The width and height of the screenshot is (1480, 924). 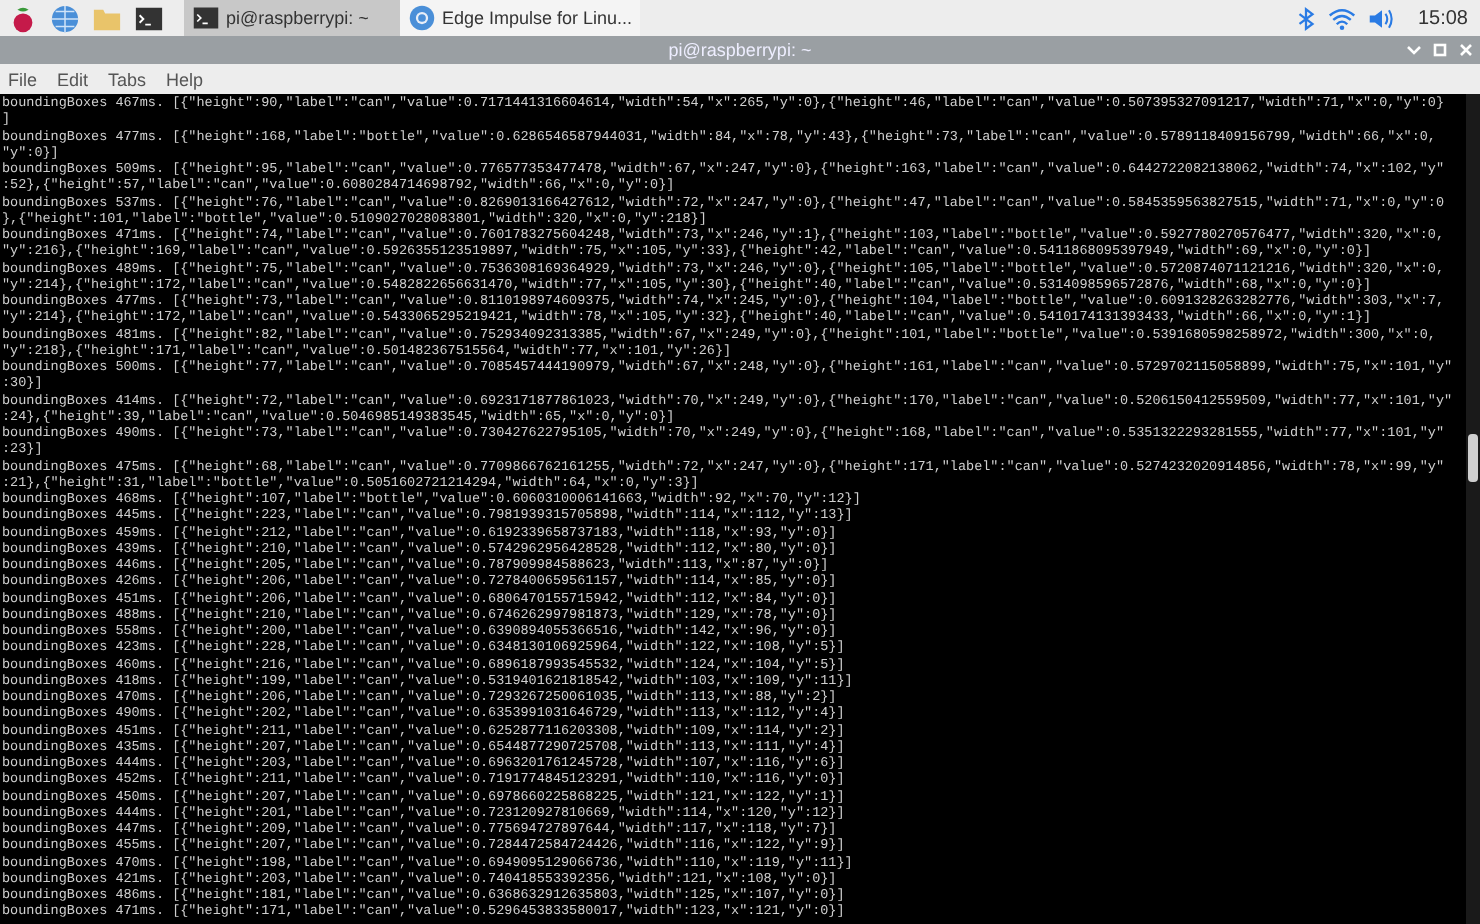 I want to click on browser-icon, so click(x=422, y=18).